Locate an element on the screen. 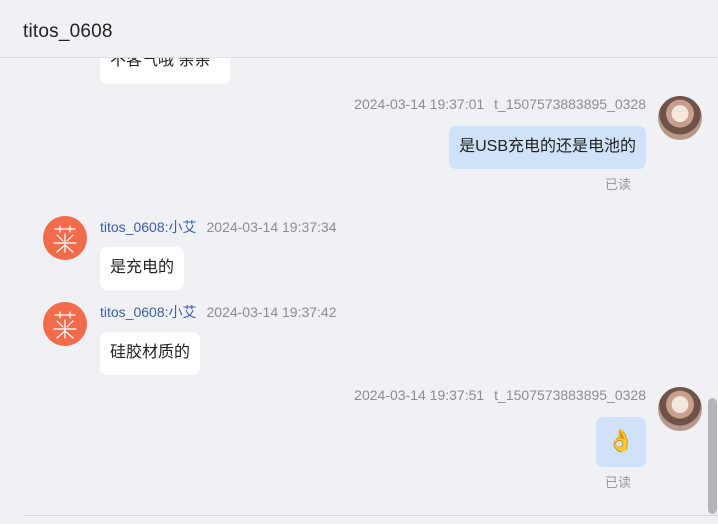  message-bubble-incoming: 是充电的 is located at coordinates (142, 268).